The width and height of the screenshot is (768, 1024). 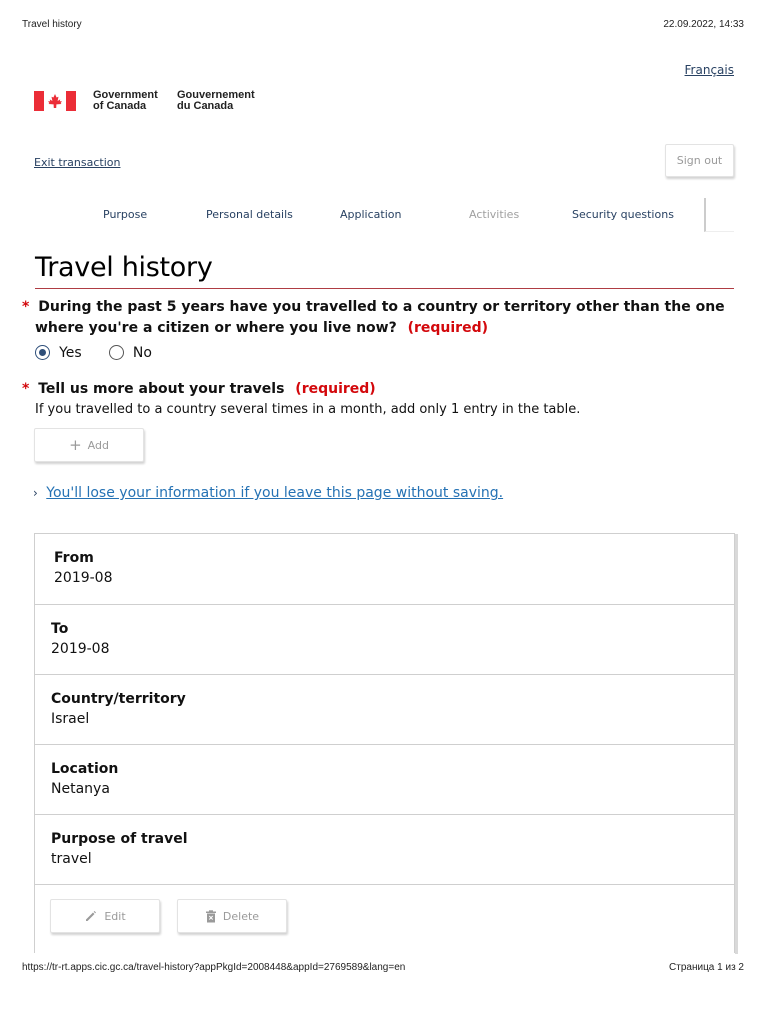 I want to click on add-travel-button: + Add, so click(x=89, y=445).